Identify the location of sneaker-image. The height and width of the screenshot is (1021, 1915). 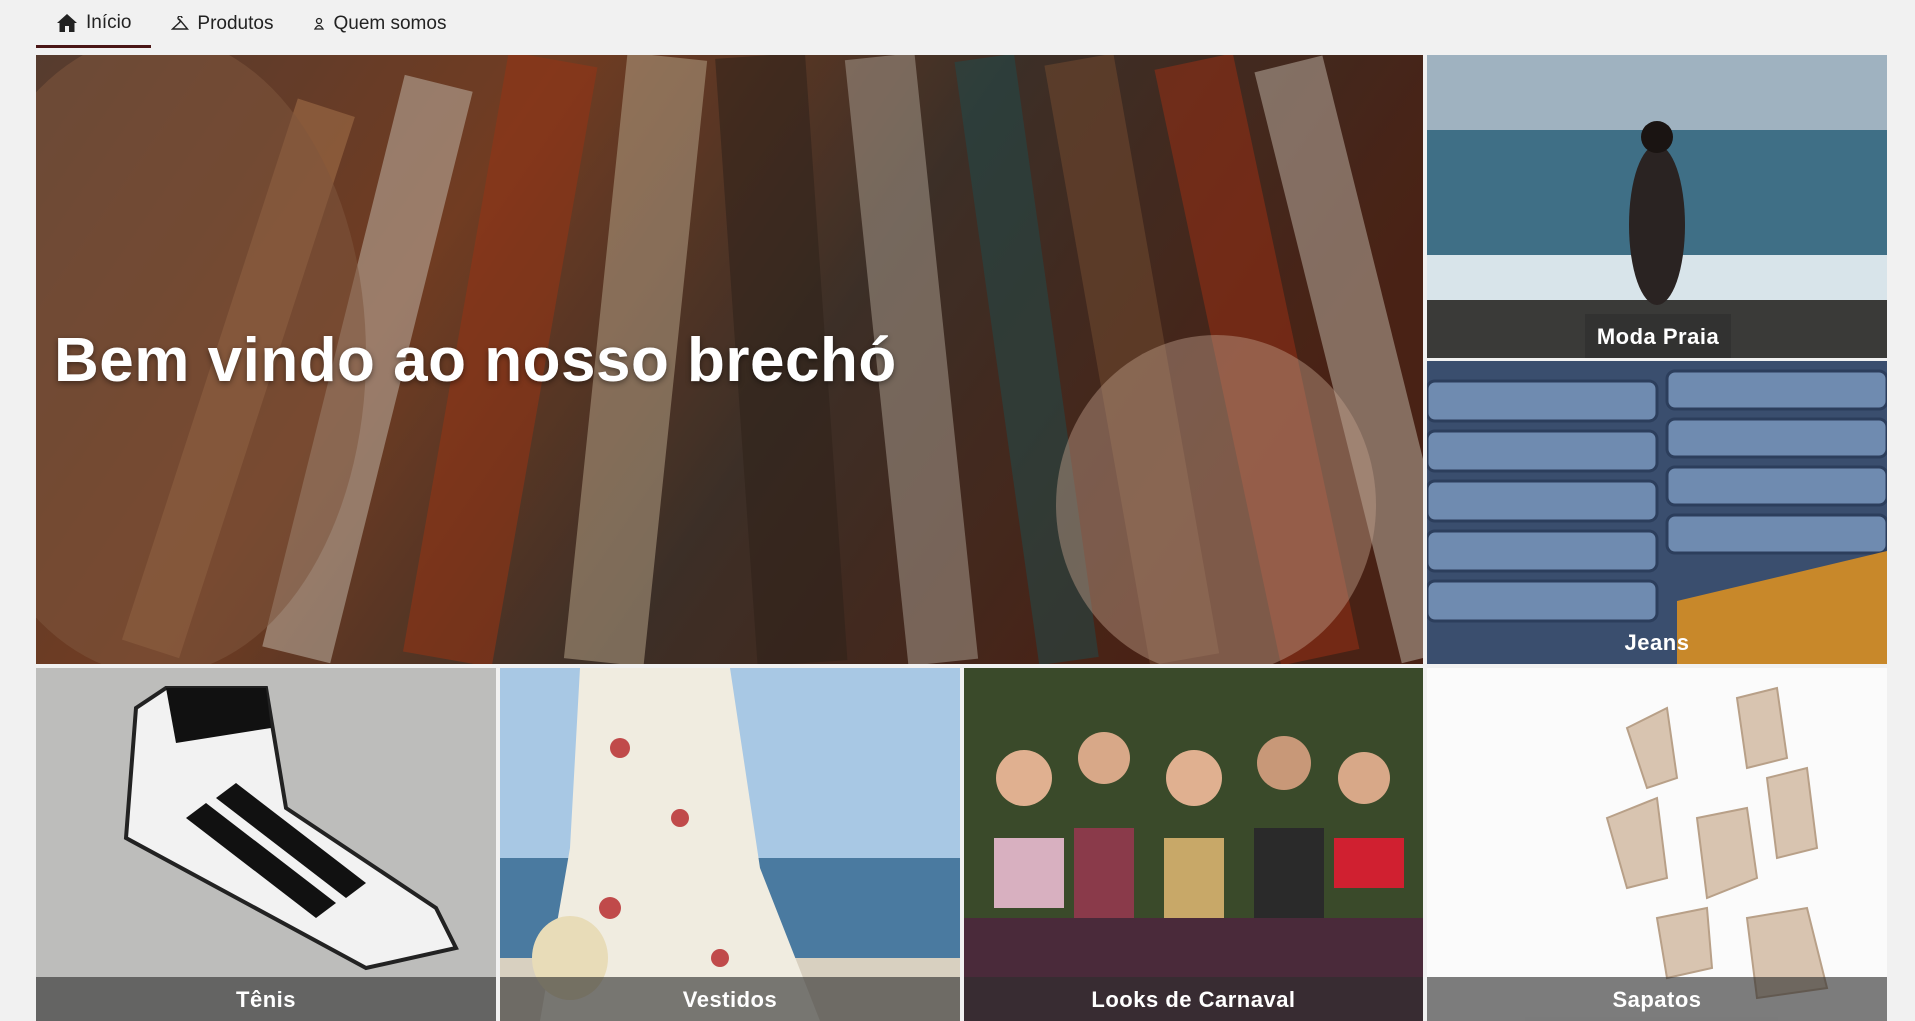
(266, 844).